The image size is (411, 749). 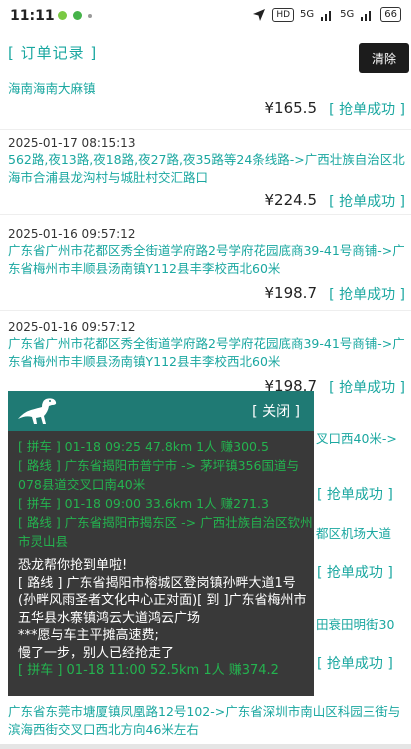 I want to click on message-line: ***愿与车主平摊高速费;, so click(x=88, y=635).